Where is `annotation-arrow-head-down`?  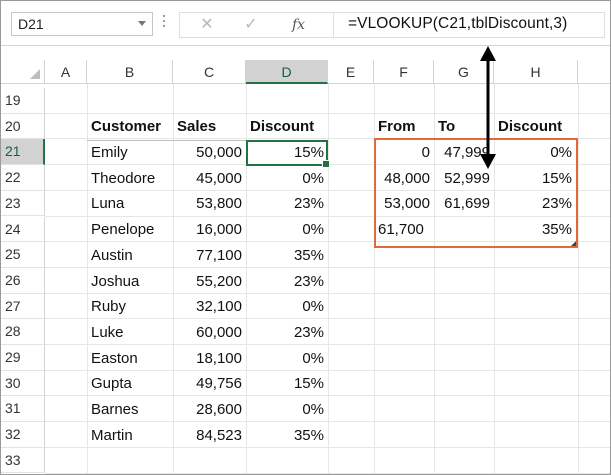 annotation-arrow-head-down is located at coordinates (488, 161).